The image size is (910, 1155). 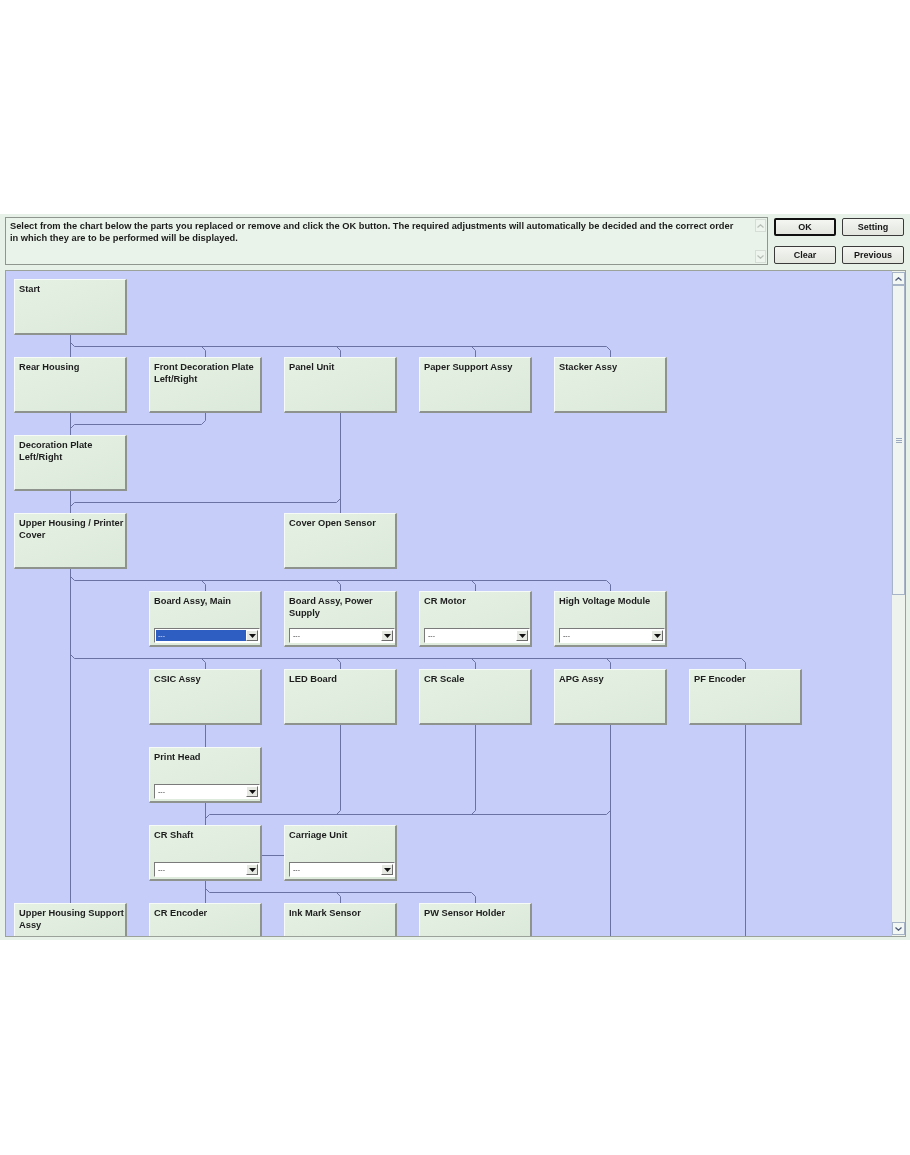 I want to click on part-node: LED Board, so click(x=340, y=697).